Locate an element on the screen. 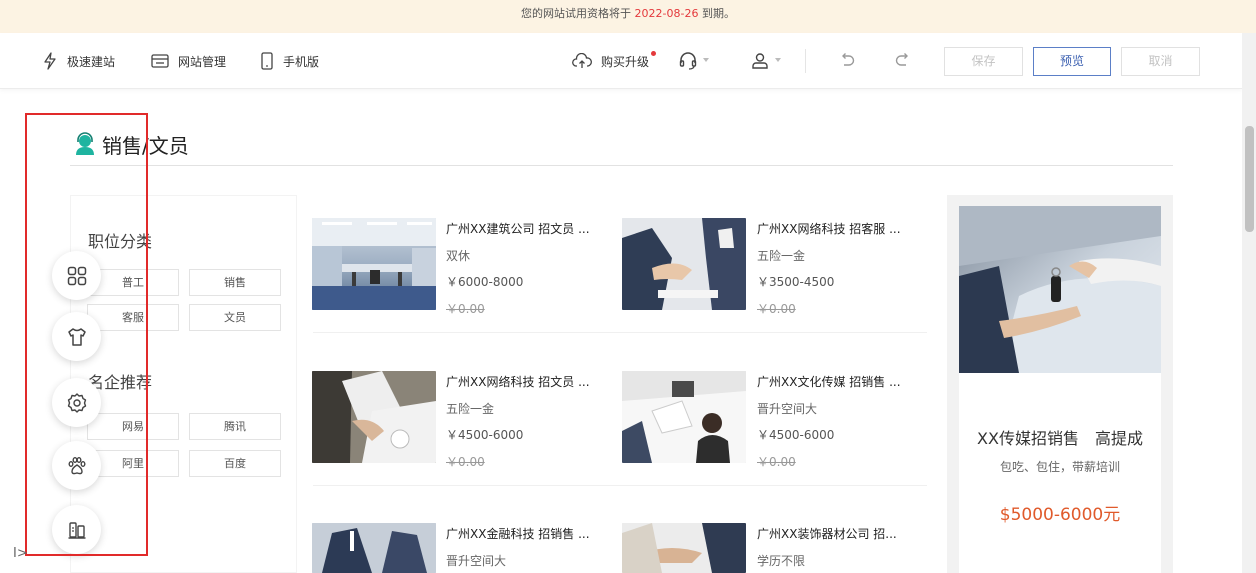  job-salary: ￥3500-4500 is located at coordinates (796, 282).